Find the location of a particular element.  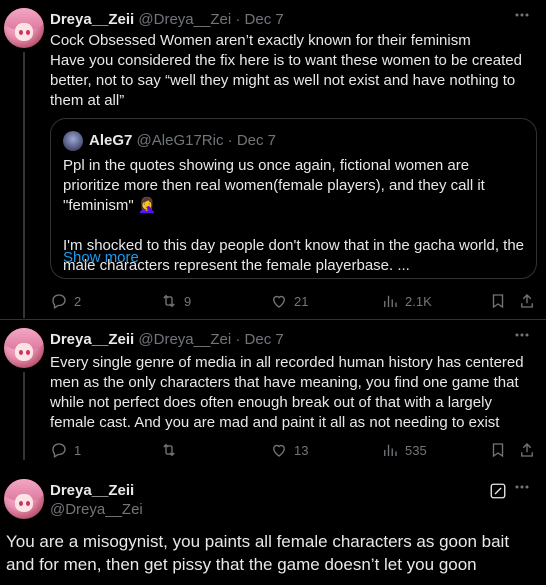

like-button: 21 is located at coordinates (289, 301).